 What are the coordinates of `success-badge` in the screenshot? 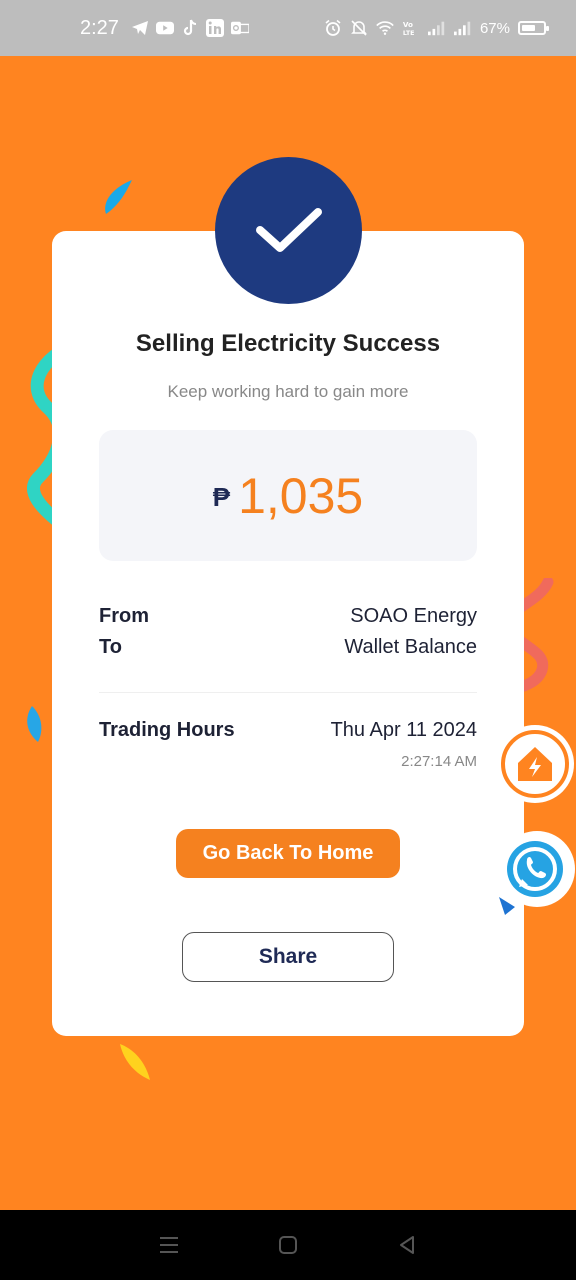 It's located at (288, 230).